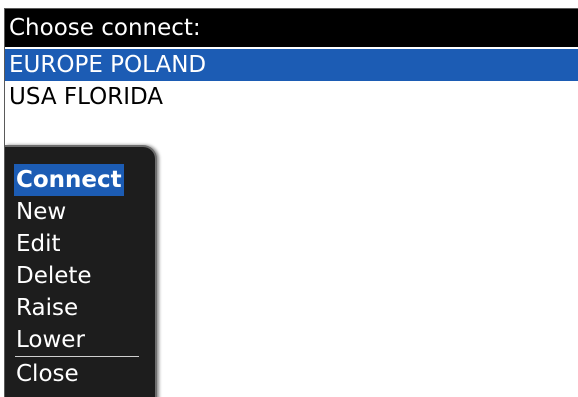 This screenshot has width=578, height=397. I want to click on menu-item-lower-label: Lower, so click(50, 340).